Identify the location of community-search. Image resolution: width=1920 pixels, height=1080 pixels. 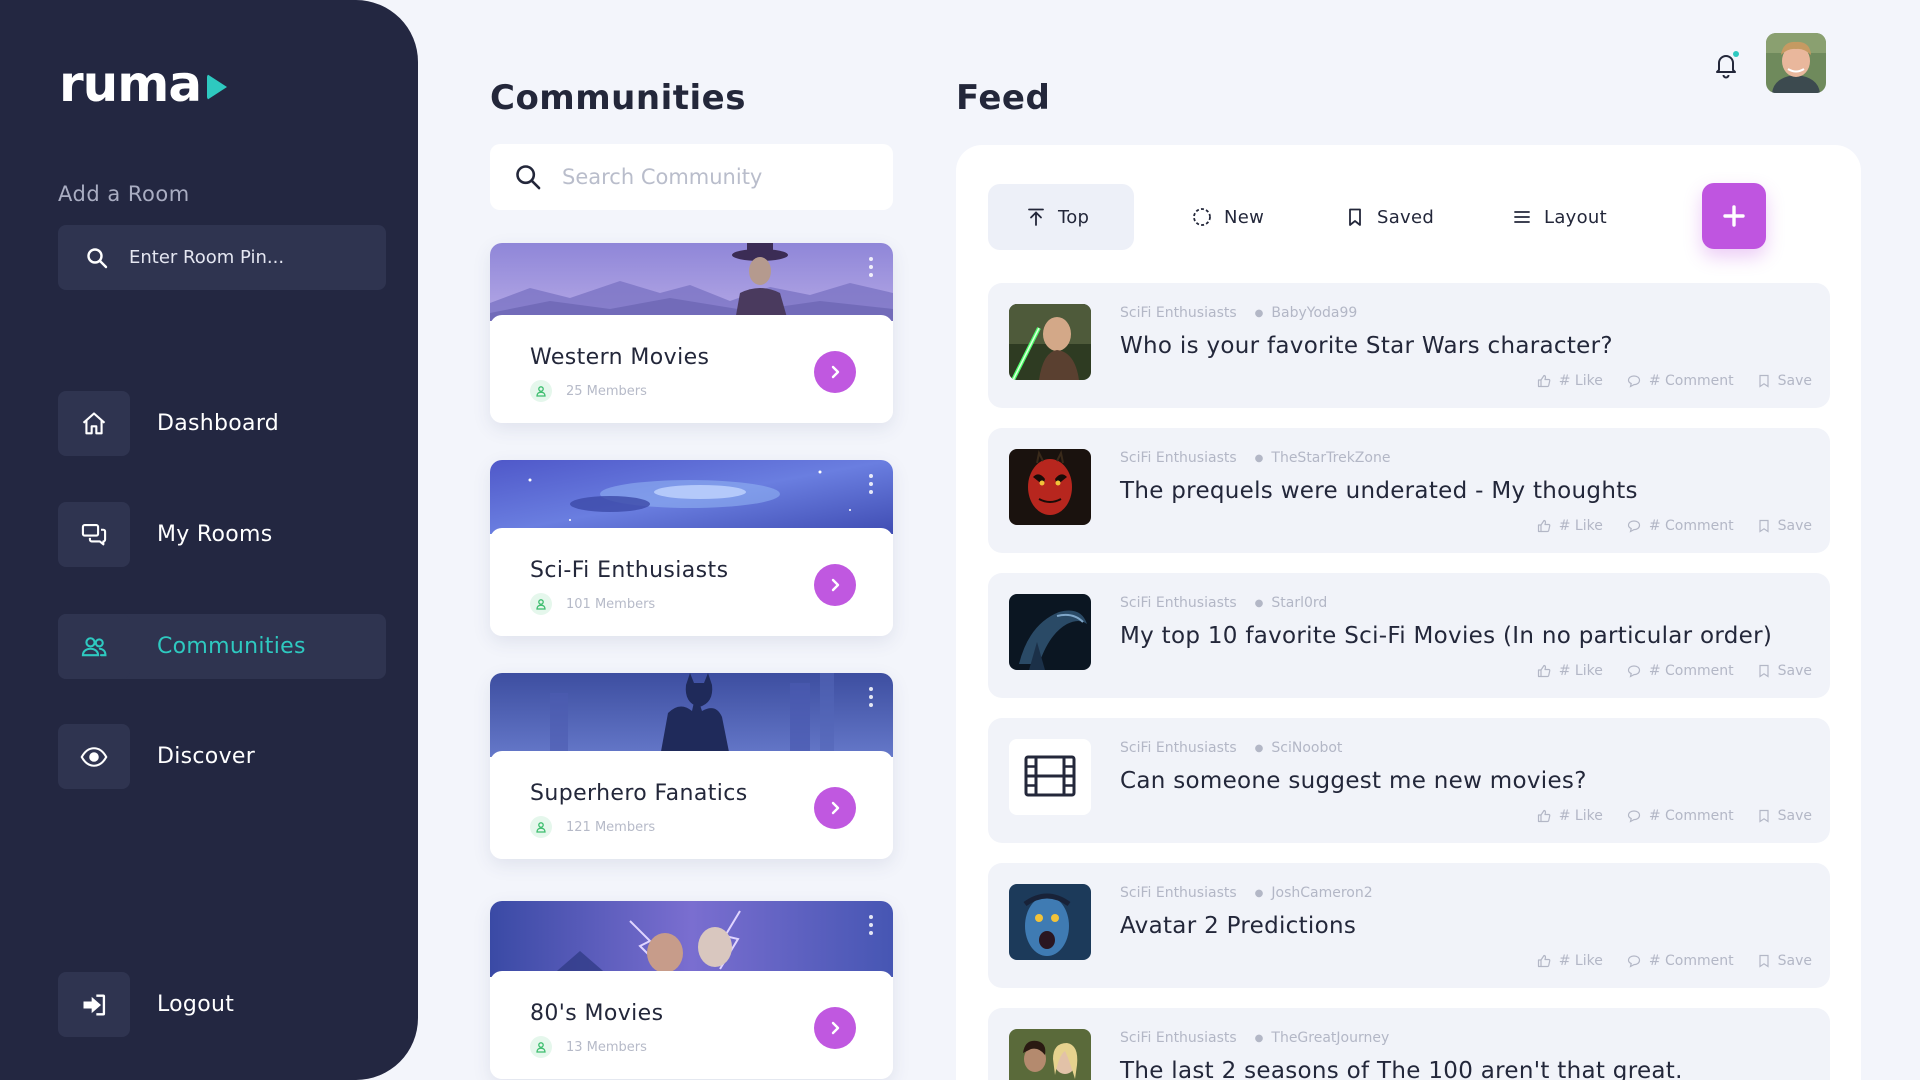
(691, 177).